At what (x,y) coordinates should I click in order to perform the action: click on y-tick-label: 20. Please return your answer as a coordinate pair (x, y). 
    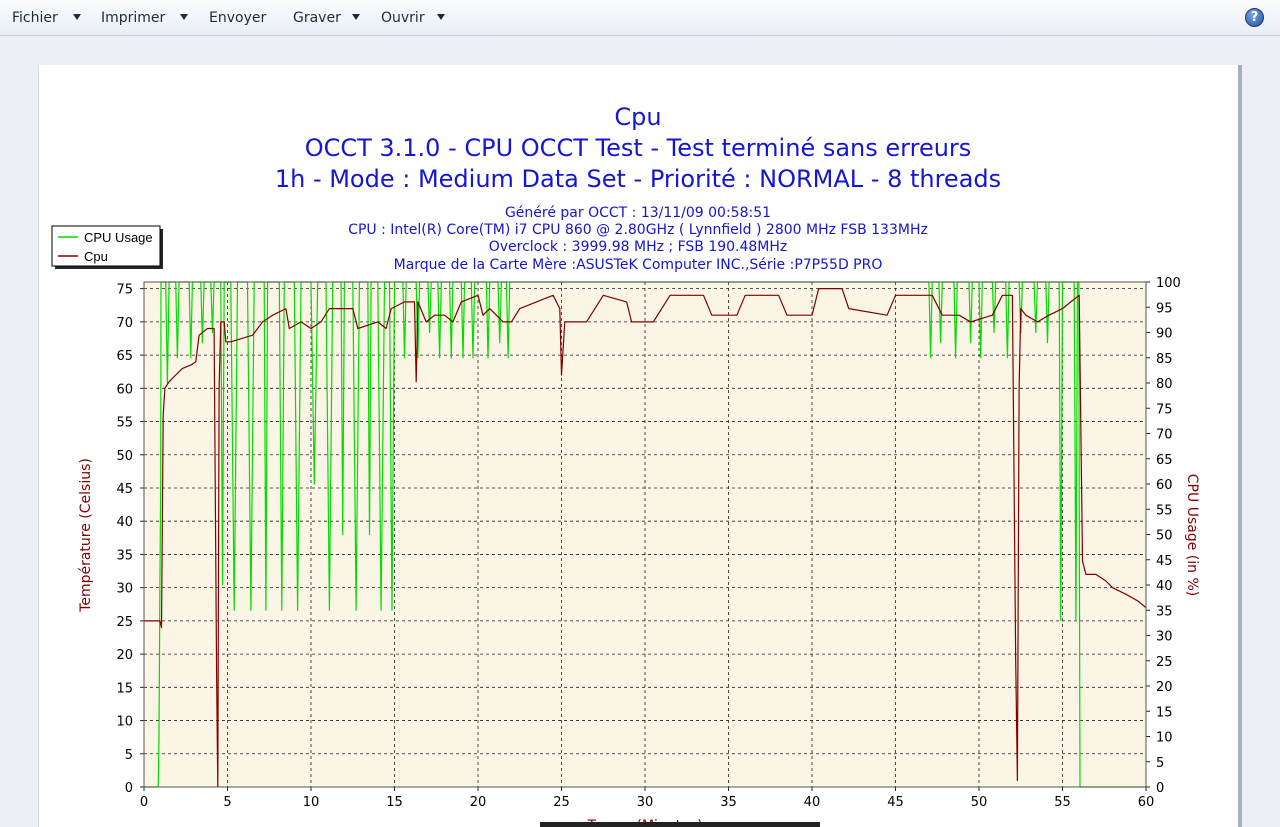
    Looking at the image, I should click on (124, 655).